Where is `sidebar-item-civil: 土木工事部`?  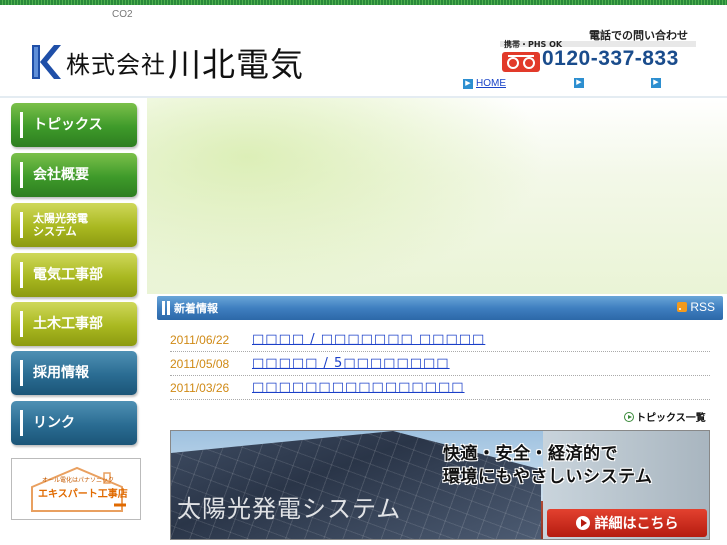
sidebar-item-civil: 土木工事部 is located at coordinates (74, 324).